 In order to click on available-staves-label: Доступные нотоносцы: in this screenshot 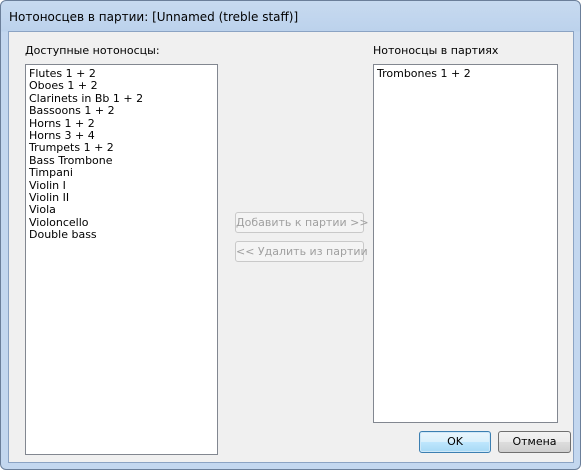, I will do `click(92, 50)`.